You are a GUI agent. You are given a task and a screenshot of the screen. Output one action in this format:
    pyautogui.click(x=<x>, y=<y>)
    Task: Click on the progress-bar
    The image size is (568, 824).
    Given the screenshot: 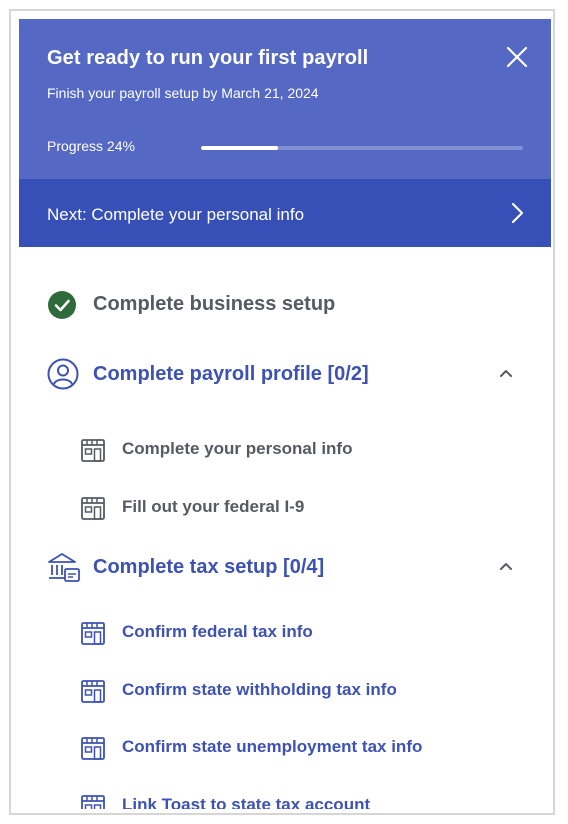 What is the action you would take?
    pyautogui.click(x=362, y=148)
    